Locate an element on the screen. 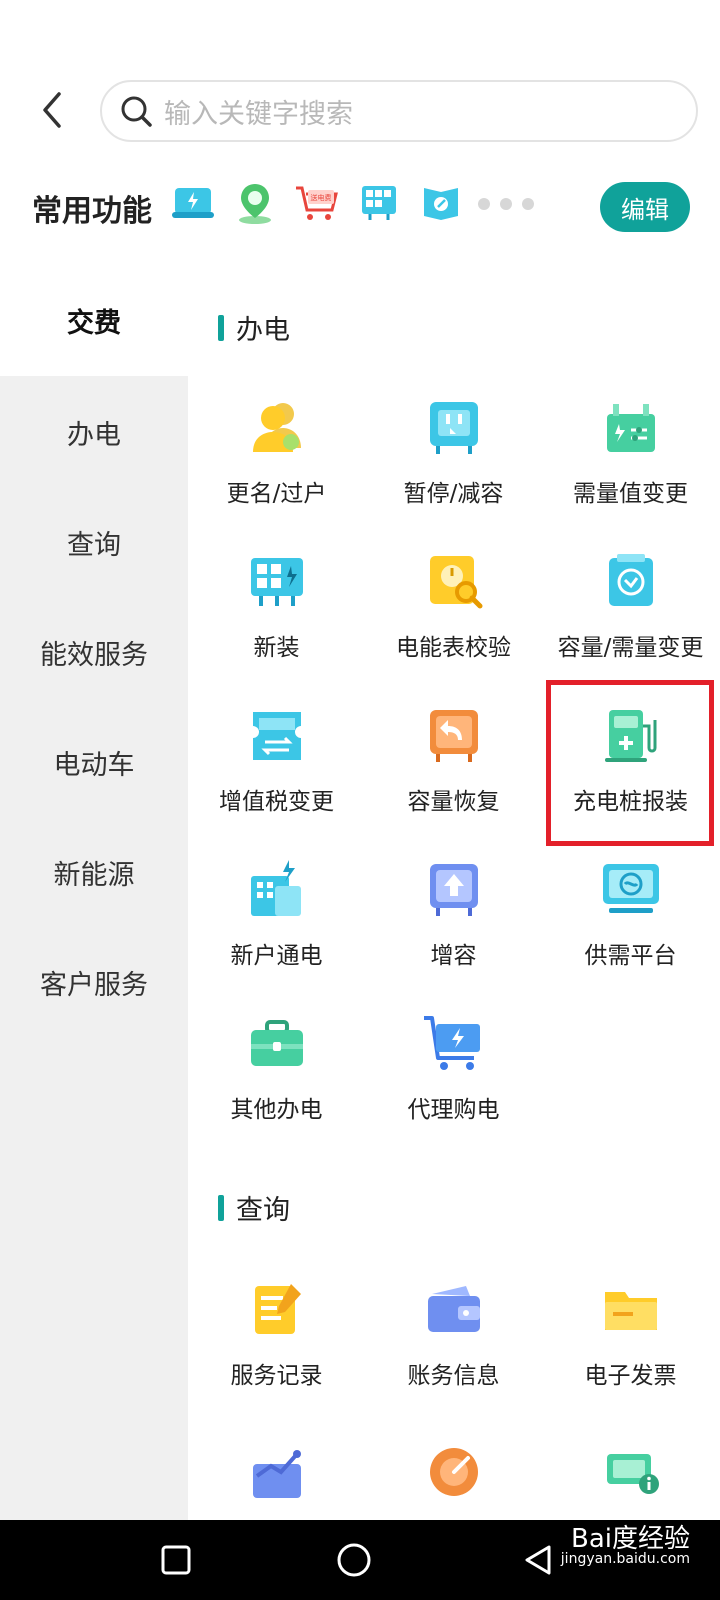  service-tile: 服务记录 is located at coordinates (276, 1340).